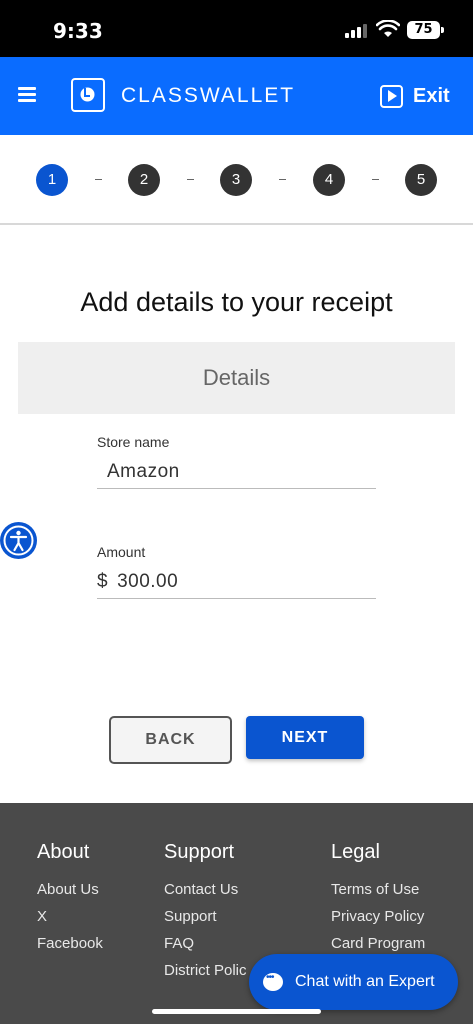  I want to click on amount-input: $ 300.00, so click(236, 582).